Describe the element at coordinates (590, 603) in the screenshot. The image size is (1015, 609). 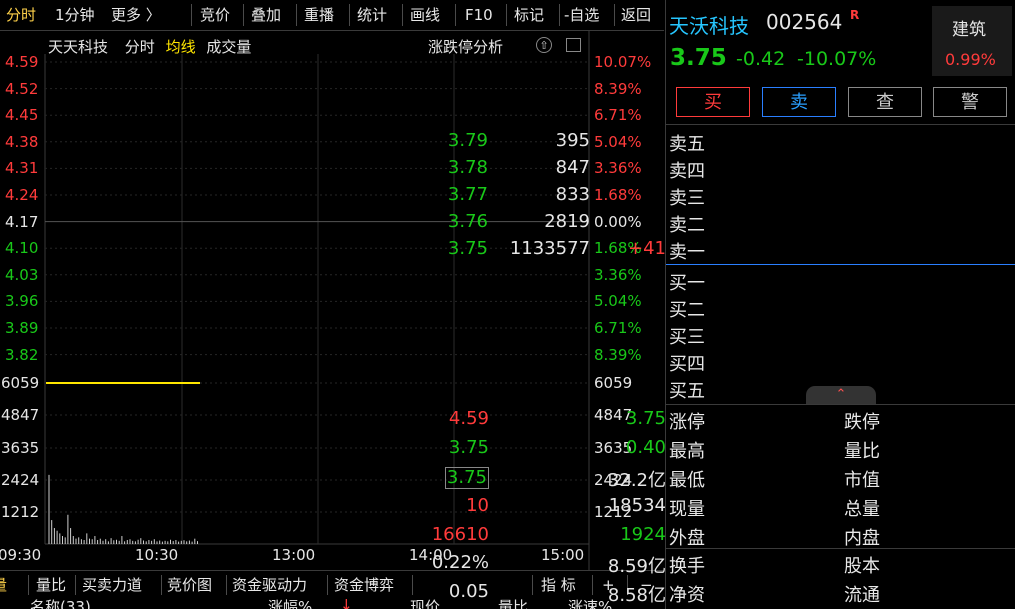
I see `col-speed: 涨速%` at that location.